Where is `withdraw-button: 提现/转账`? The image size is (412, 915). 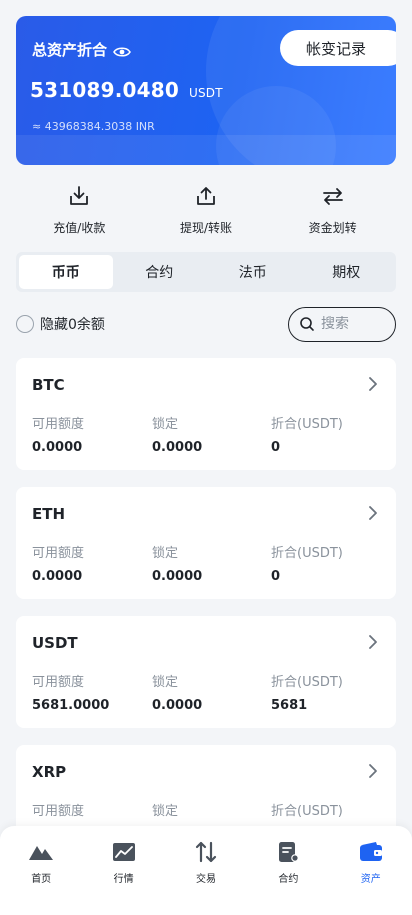
withdraw-button: 提现/转账 is located at coordinates (206, 213).